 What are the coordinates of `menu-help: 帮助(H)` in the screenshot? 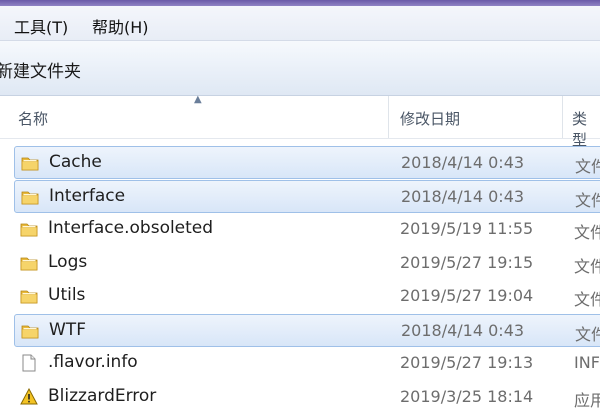 It's located at (120, 26).